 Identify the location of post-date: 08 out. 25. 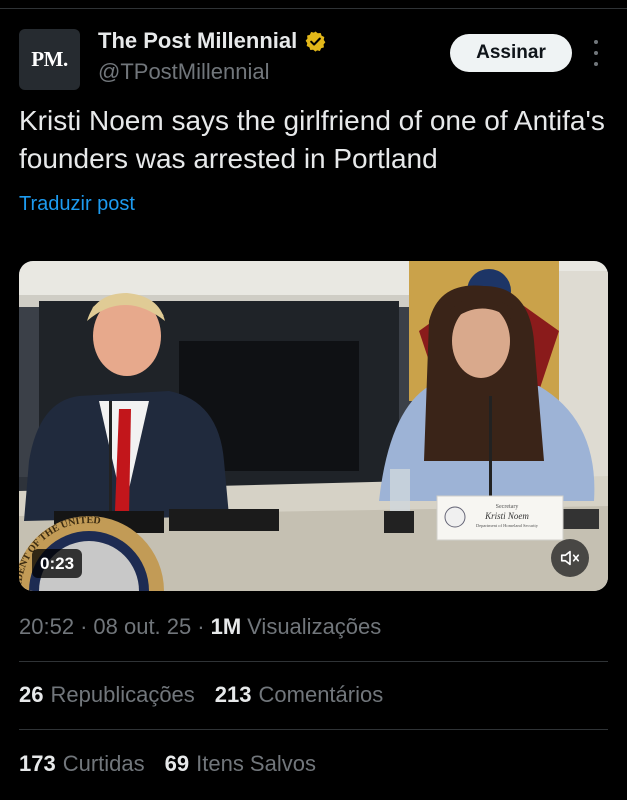
(142, 627).